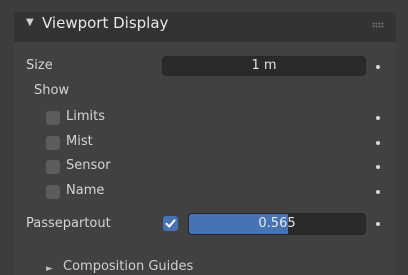  What do you see at coordinates (105, 23) in the screenshot?
I see `panel-title: Viewport Display` at bounding box center [105, 23].